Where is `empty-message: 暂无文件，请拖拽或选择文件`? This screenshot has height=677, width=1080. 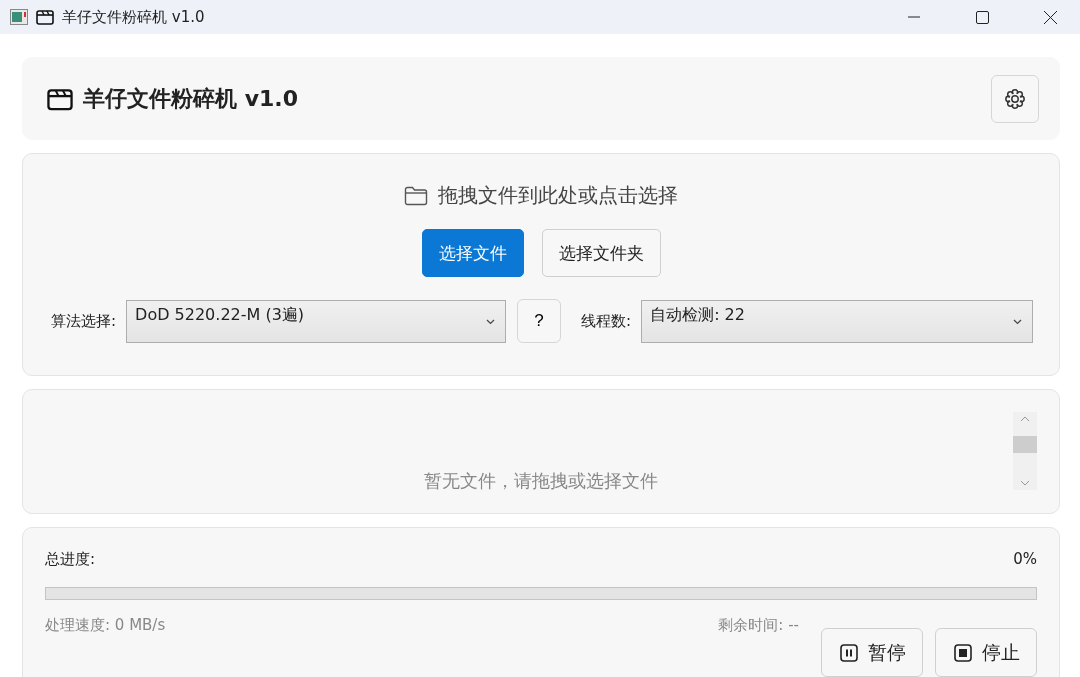 empty-message: 暂无文件，请拖拽或选择文件 is located at coordinates (541, 481).